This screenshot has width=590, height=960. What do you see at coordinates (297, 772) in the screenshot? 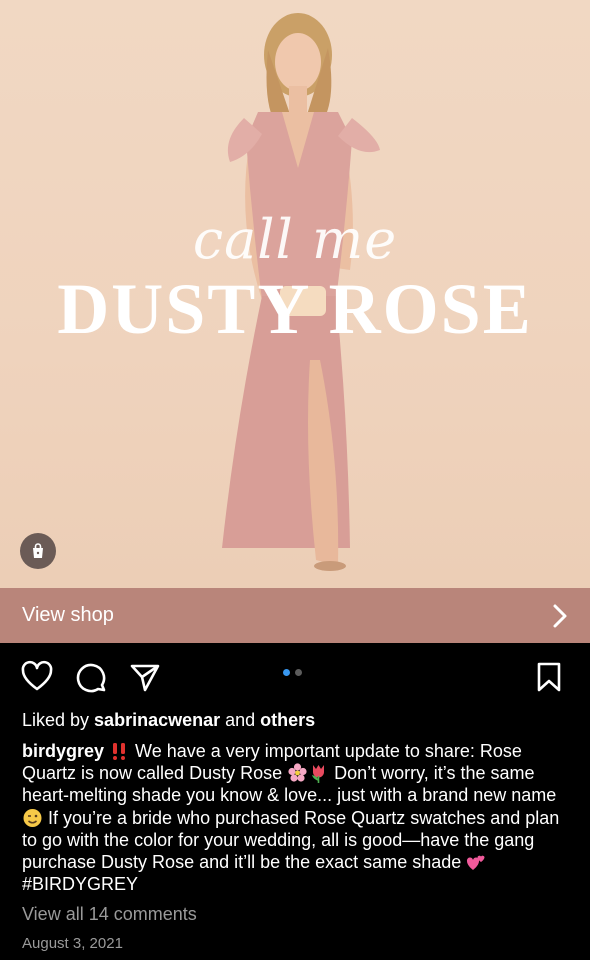
I see `cherry-blossom-icon` at bounding box center [297, 772].